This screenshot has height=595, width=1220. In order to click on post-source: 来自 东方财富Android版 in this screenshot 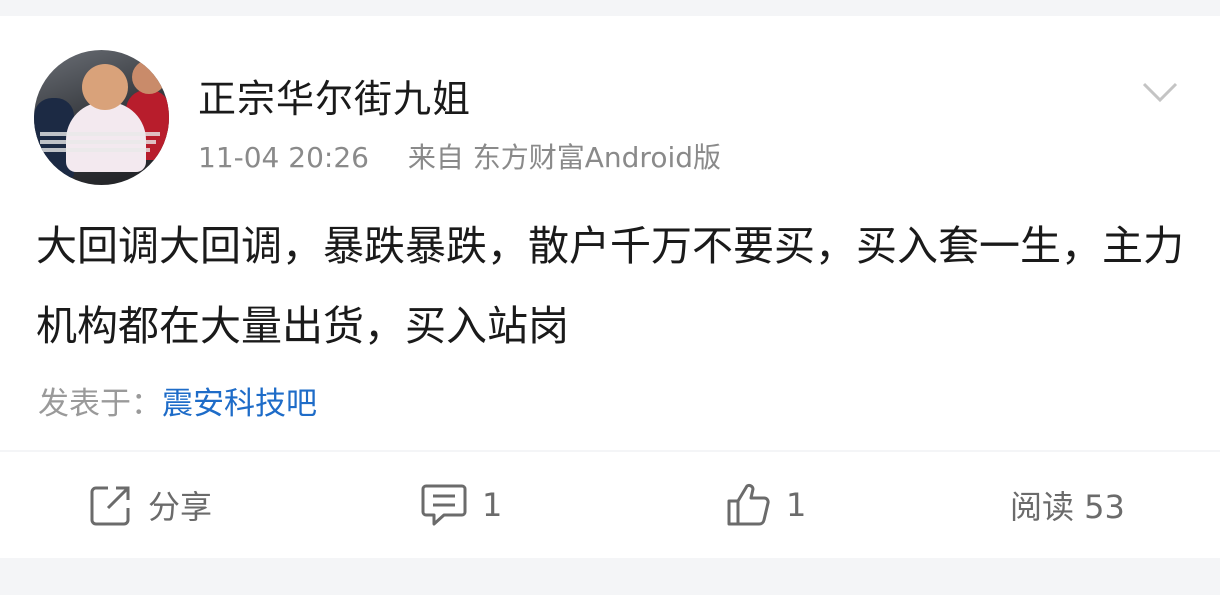, I will do `click(564, 157)`.